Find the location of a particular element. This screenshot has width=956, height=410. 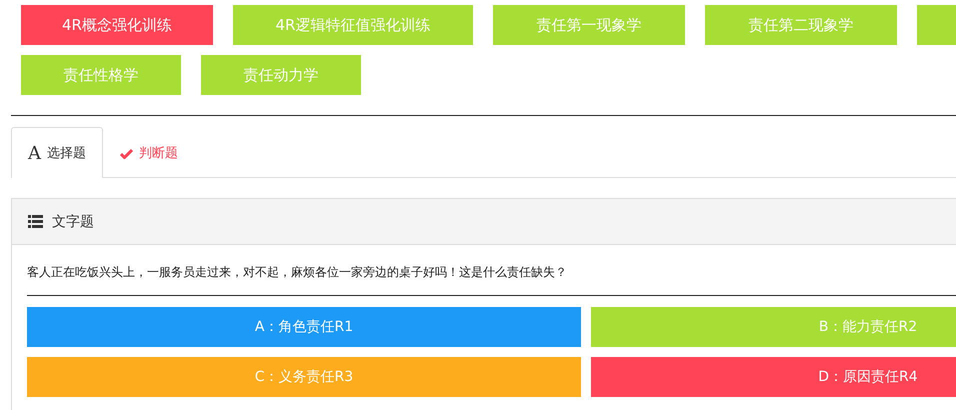

category-button: 4R逻辑特征值强化训练 is located at coordinates (353, 25).